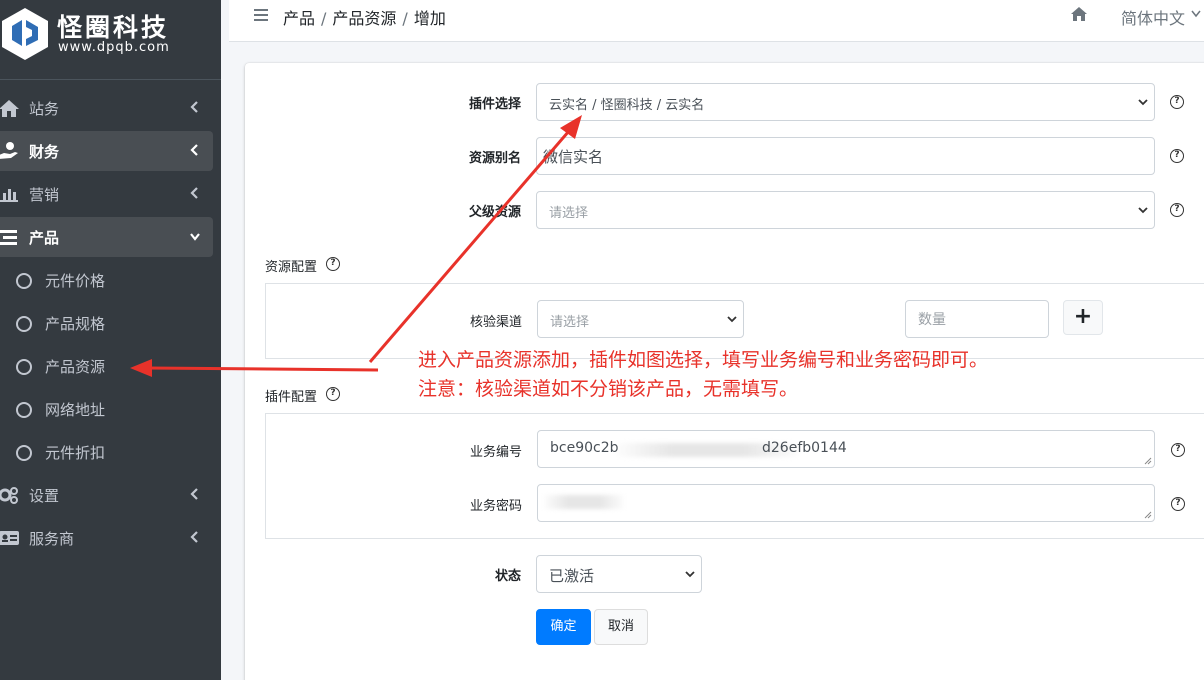  I want to click on sidebar-item-label: 服务商, so click(52, 539).